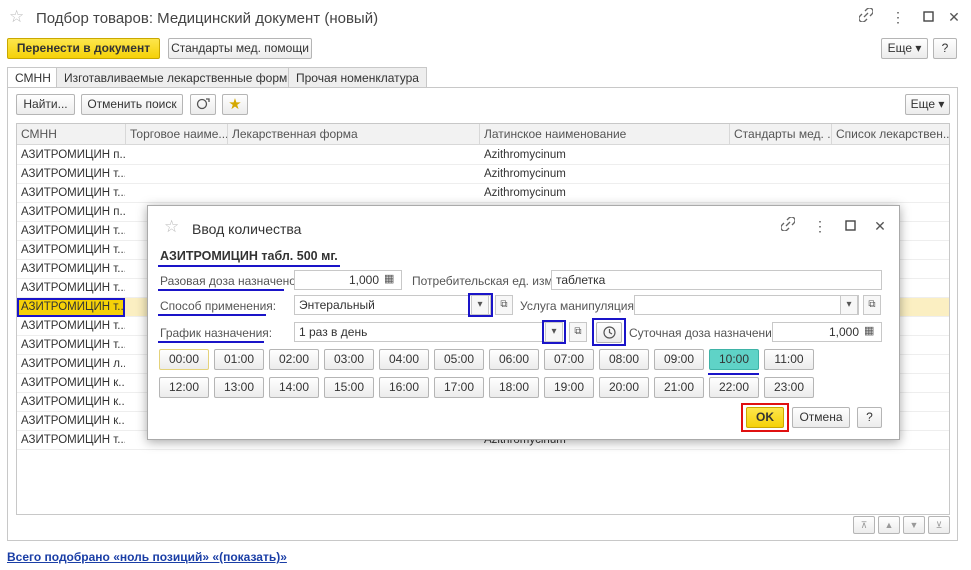  I want to click on maximize-icon, so click(928, 17).